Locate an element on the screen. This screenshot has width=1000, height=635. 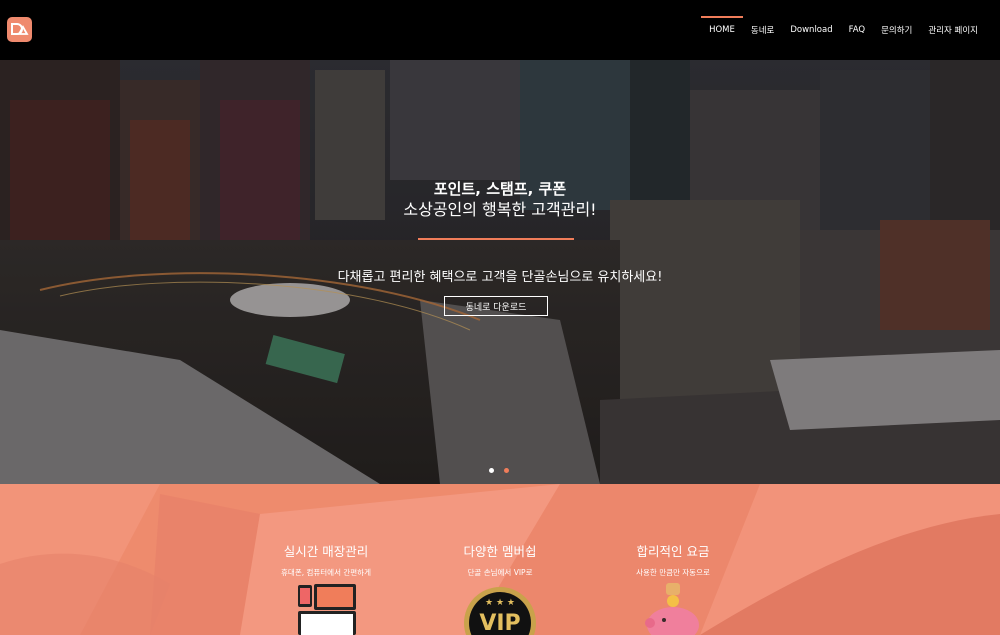
feature-pricing: 합리적인 요금 사용한 만큼만 자동으로 is located at coordinates (673, 531).